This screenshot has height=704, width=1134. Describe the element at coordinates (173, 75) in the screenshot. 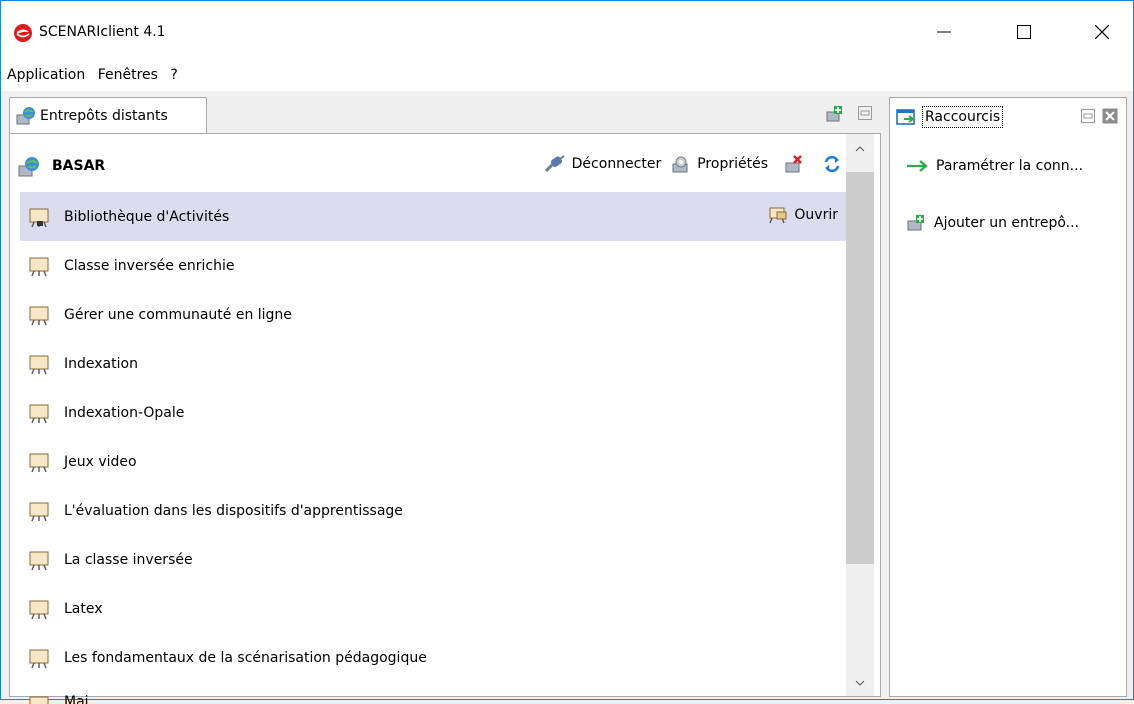

I see `menu-help: ?` at that location.